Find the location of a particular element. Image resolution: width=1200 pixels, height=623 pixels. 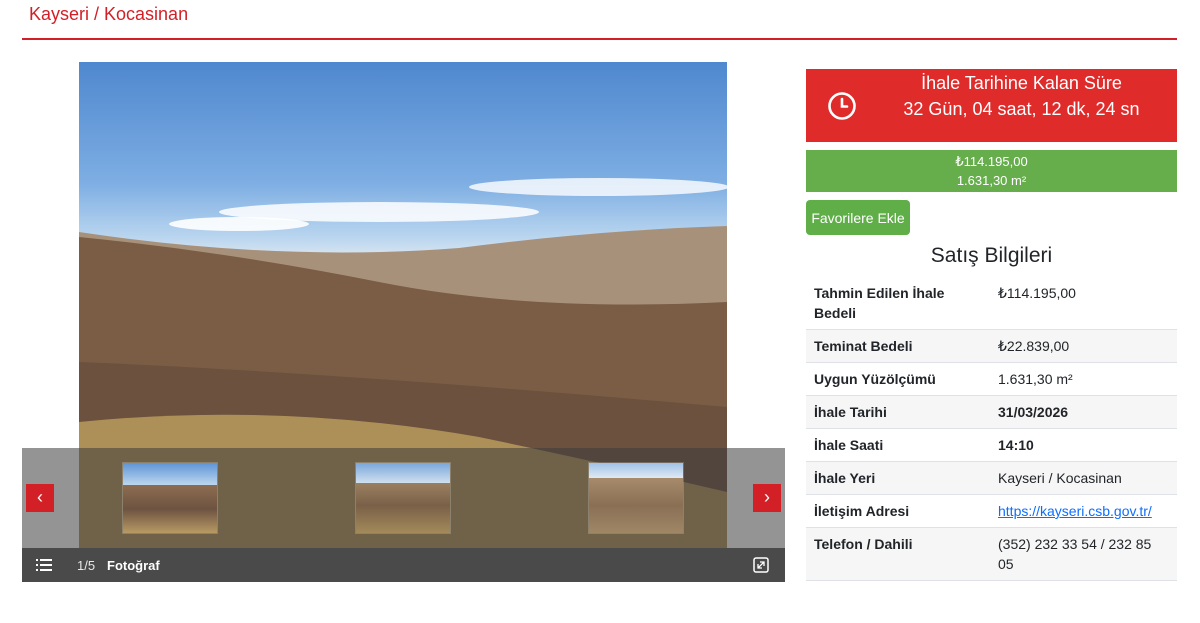

price-area: 1.631,30 m² is located at coordinates (991, 180).